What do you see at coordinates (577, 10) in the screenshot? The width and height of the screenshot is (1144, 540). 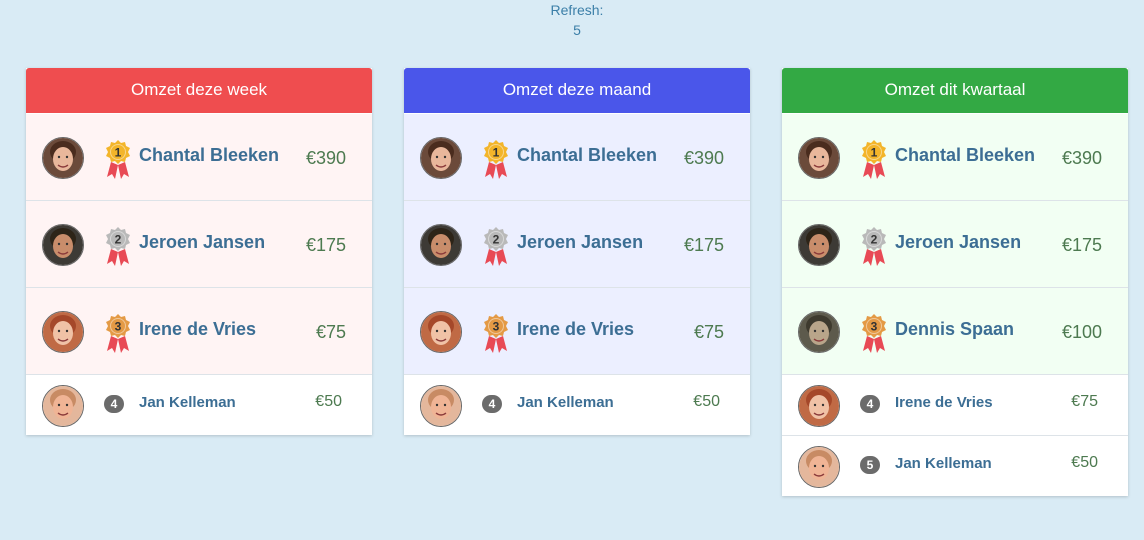 I see `refresh-label: Refresh:` at bounding box center [577, 10].